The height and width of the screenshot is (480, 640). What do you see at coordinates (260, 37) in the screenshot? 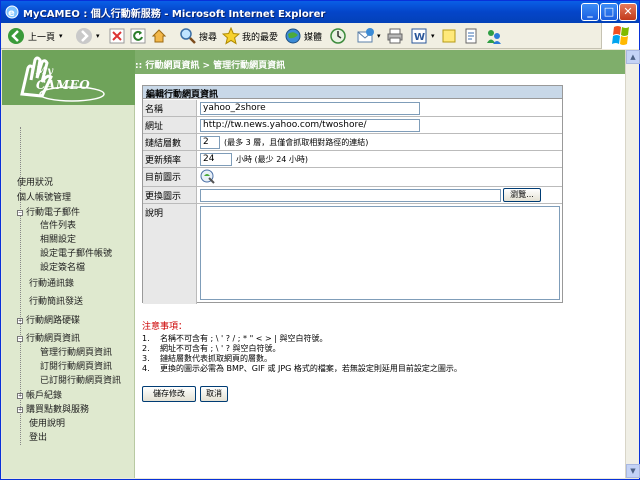
I see `favorites-label: 我的最愛` at bounding box center [260, 37].